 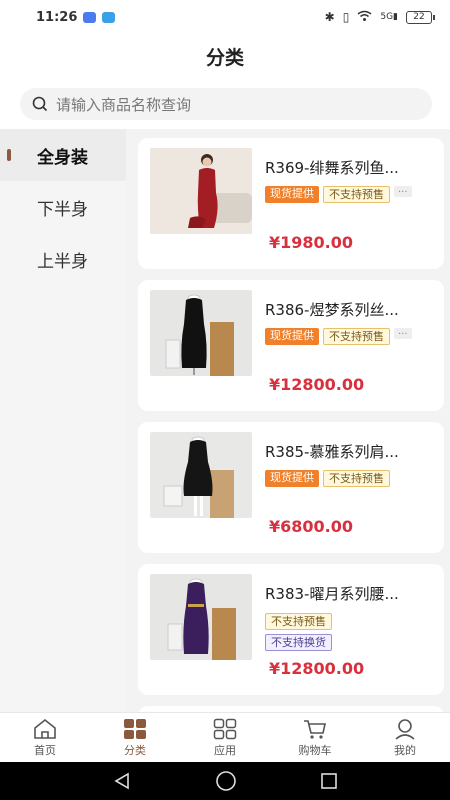 What do you see at coordinates (62, 261) in the screenshot?
I see `sidebar-item-label: 上半身` at bounding box center [62, 261].